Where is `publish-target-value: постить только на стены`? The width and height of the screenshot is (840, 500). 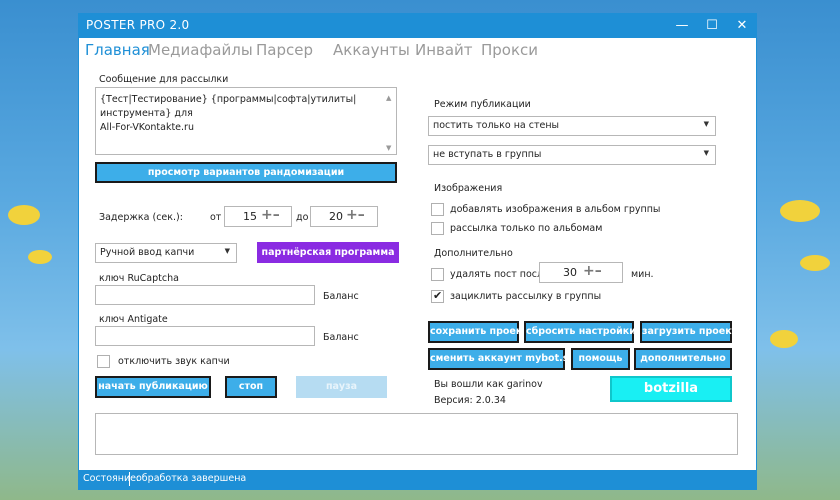
publish-target-value: постить только на стены is located at coordinates (496, 125).